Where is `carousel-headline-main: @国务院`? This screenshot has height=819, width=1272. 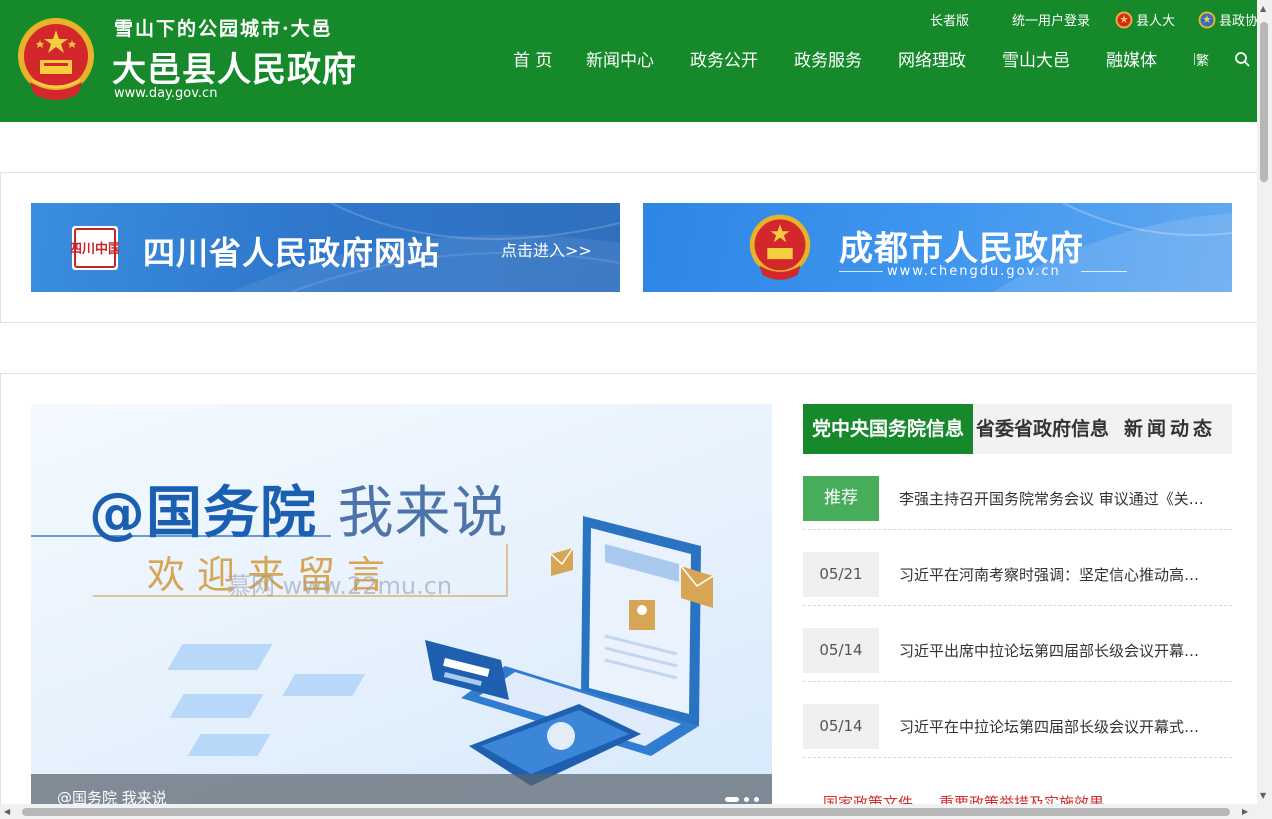 carousel-headline-main: @国务院 is located at coordinates (203, 513).